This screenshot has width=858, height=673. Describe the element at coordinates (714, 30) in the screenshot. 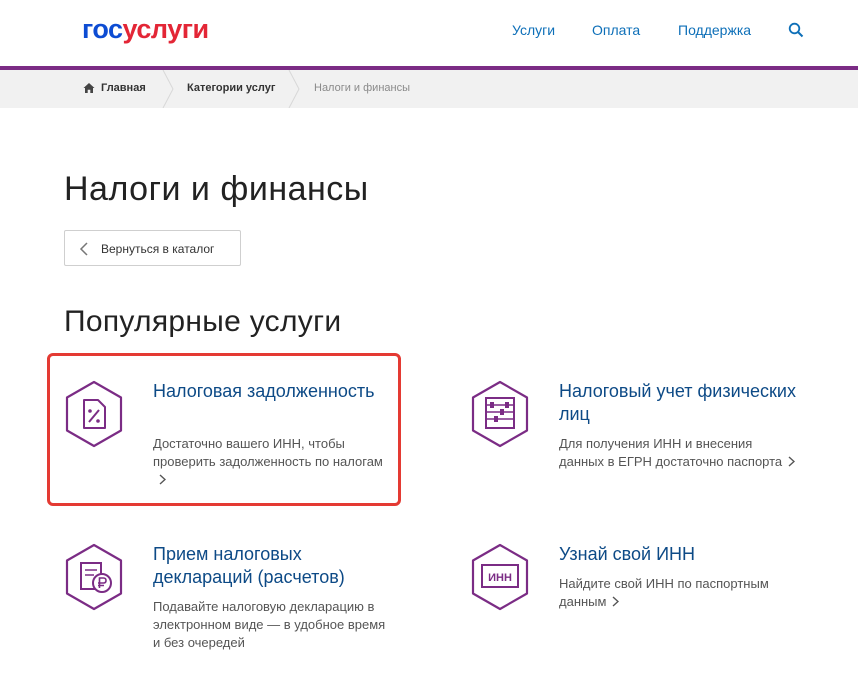

I see `nav-support: Поддержка` at that location.